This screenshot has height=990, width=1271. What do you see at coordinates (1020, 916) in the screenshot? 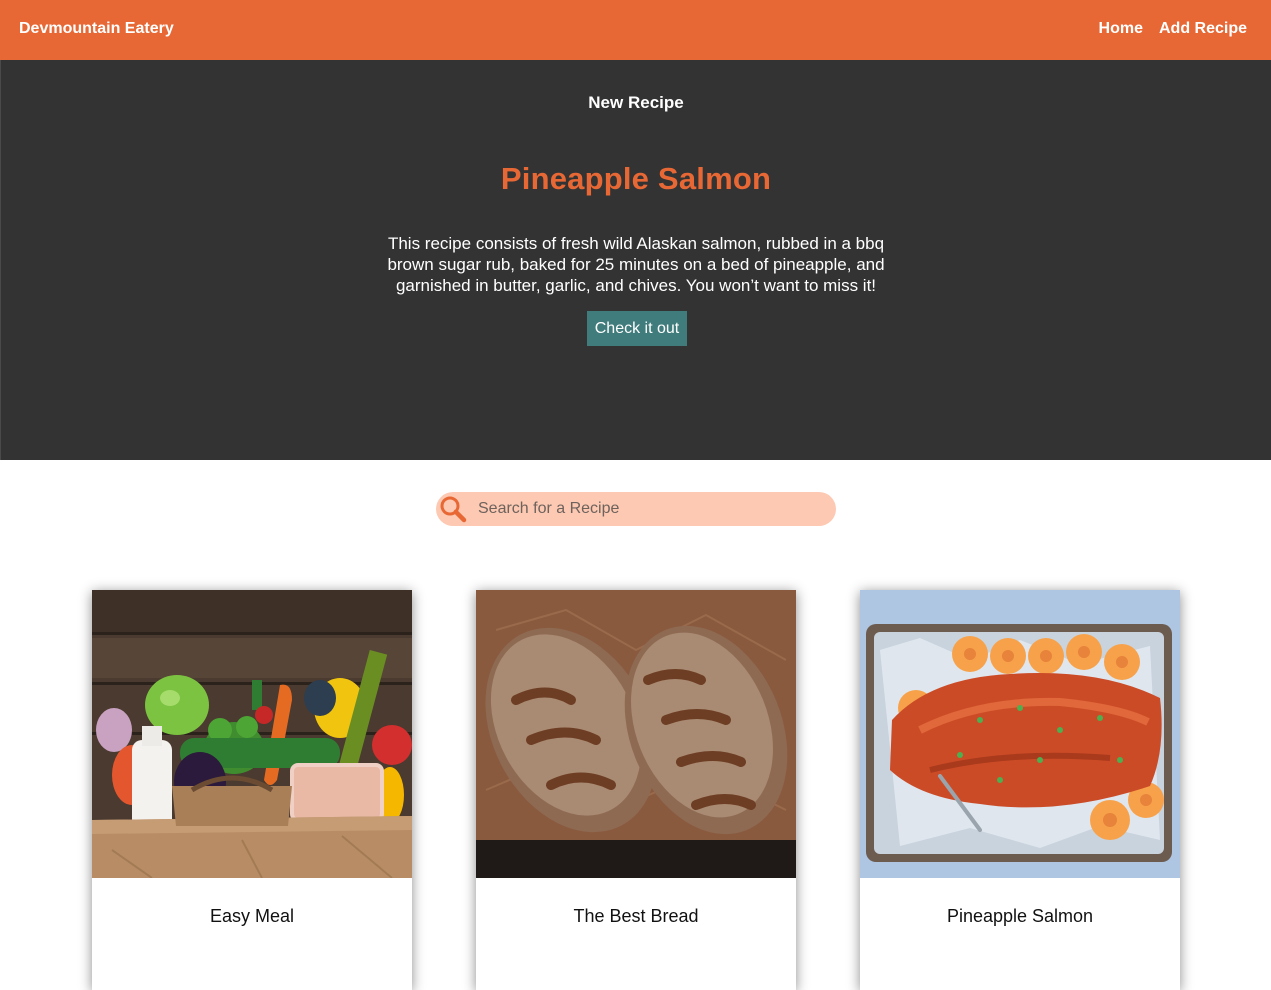
I see `card-title: Pineapple Salmon` at bounding box center [1020, 916].